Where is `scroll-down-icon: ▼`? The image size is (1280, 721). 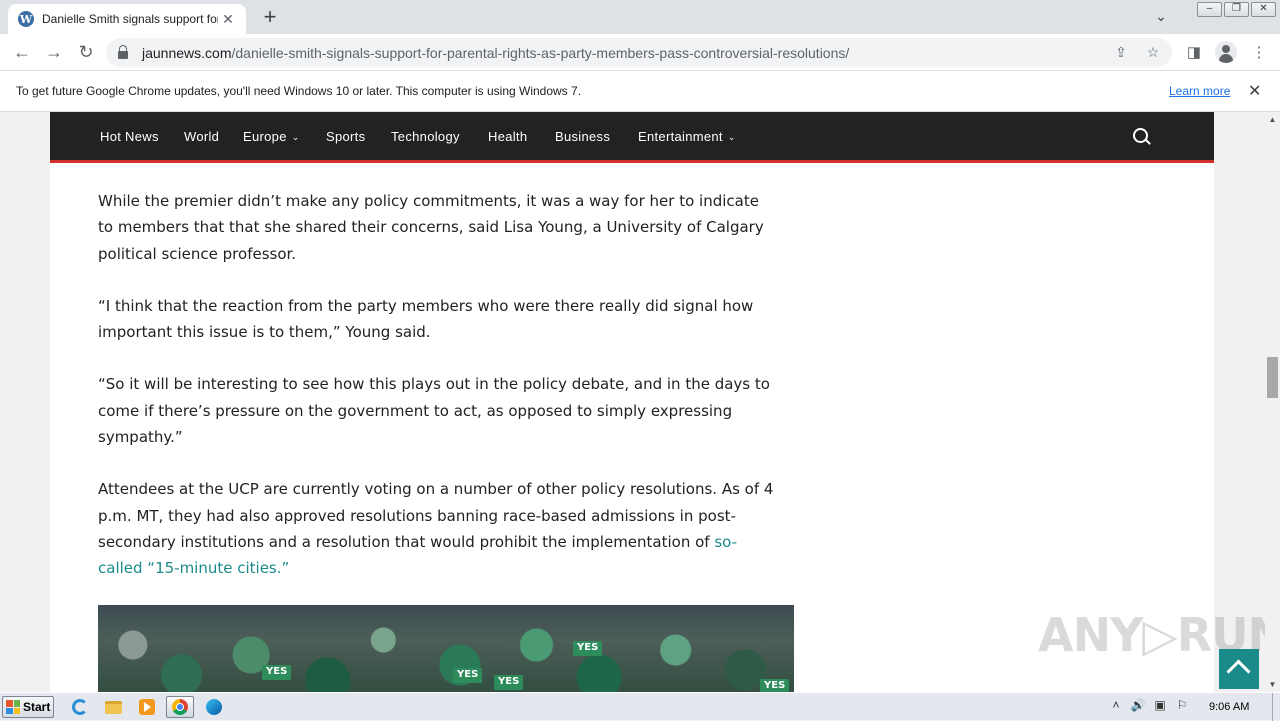 scroll-down-icon: ▼ is located at coordinates (1272, 684).